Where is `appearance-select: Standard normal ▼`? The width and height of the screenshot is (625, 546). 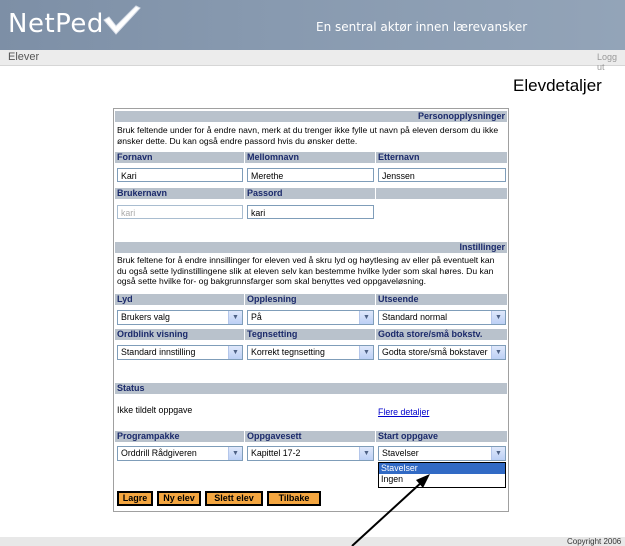 appearance-select: Standard normal ▼ is located at coordinates (442, 317).